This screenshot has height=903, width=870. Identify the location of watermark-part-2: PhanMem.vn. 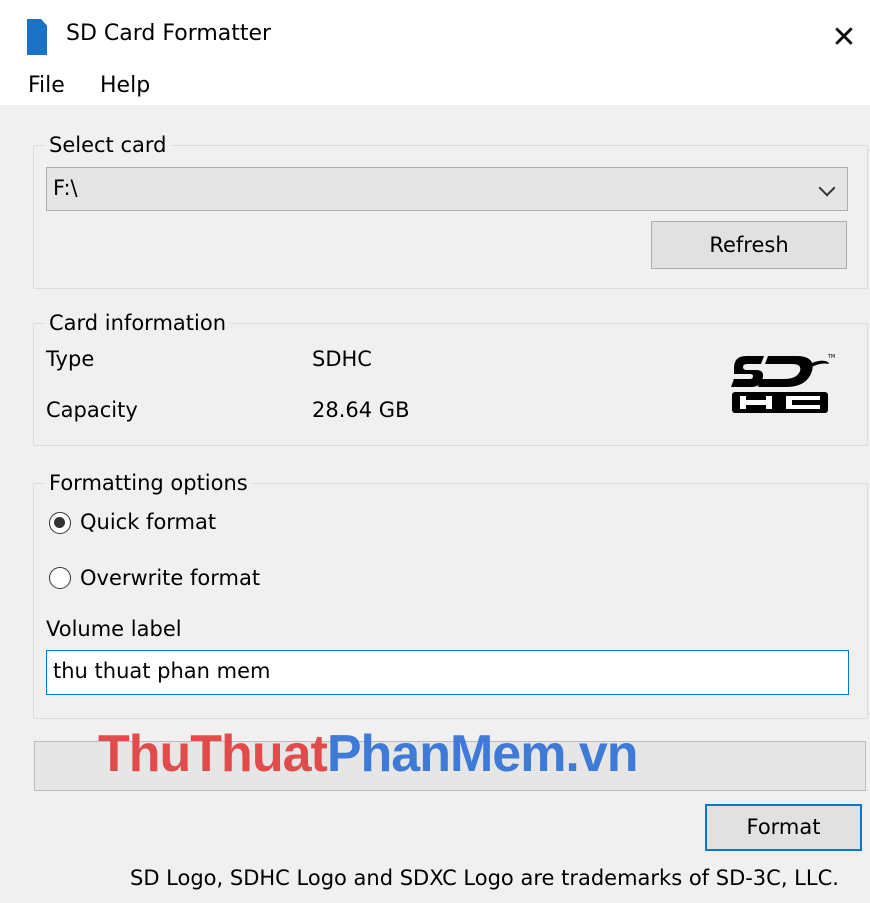
(482, 754).